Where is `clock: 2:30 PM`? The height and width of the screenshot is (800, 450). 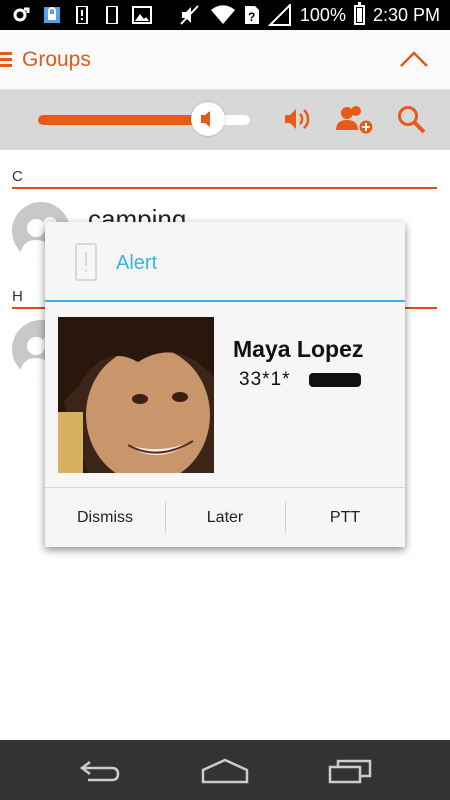
clock: 2:30 PM is located at coordinates (406, 14).